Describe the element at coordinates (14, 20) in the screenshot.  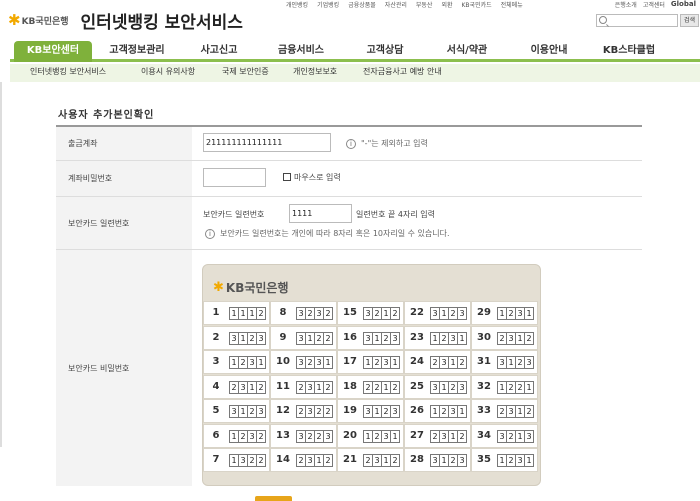
I see `kb-star-icon: ✱` at that location.